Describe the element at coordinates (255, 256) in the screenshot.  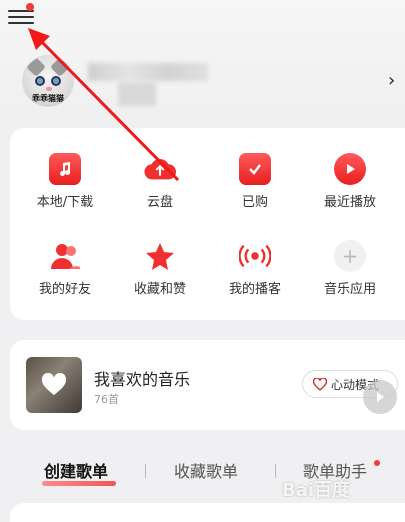
I see `podcast-icon` at that location.